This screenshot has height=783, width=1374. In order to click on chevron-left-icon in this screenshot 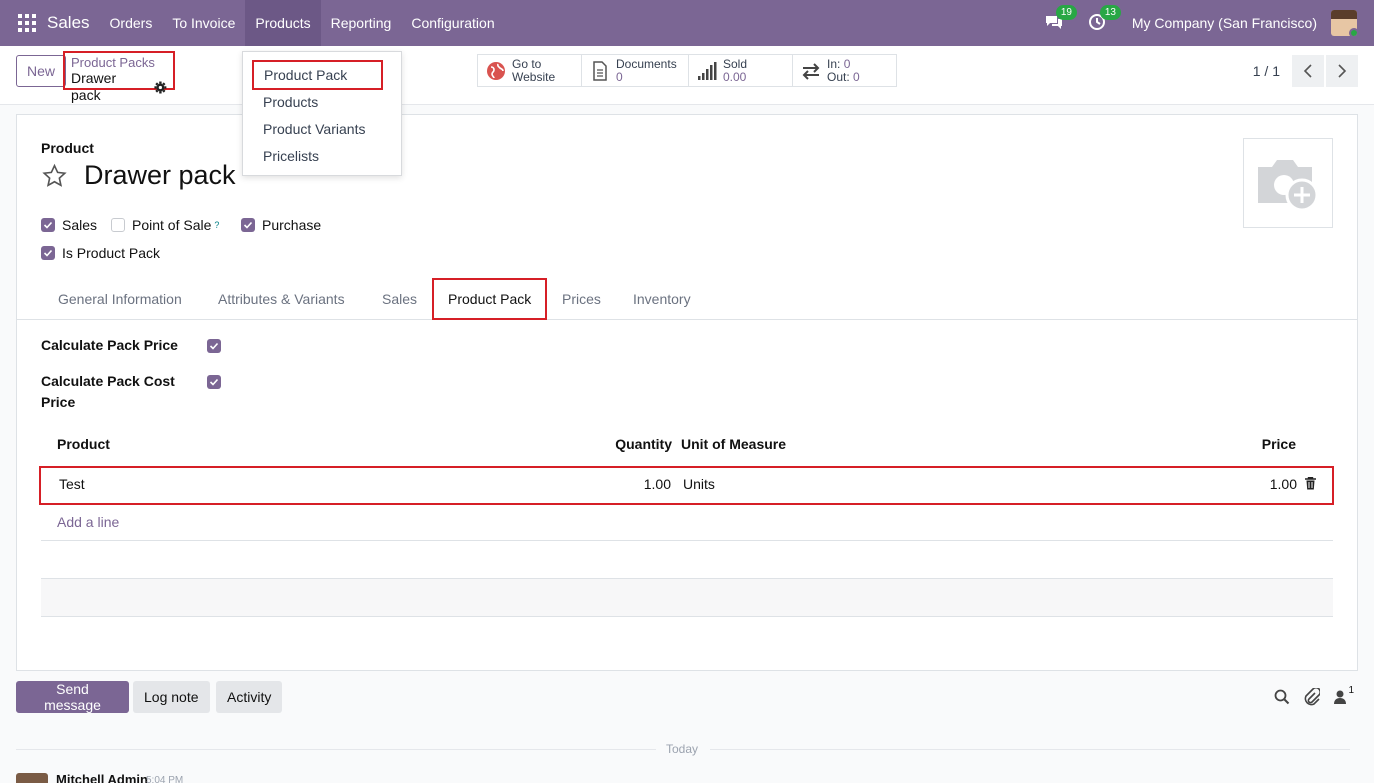, I will do `click(1307, 71)`.